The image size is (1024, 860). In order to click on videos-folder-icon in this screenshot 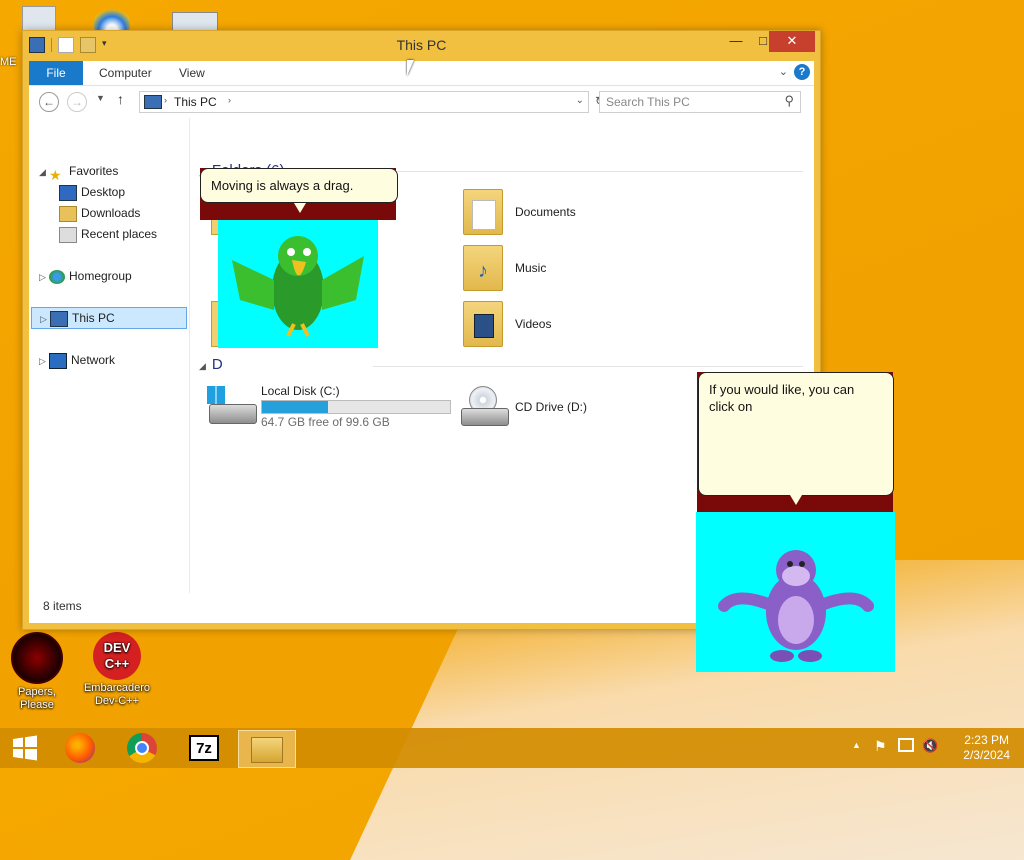, I will do `click(483, 324)`.